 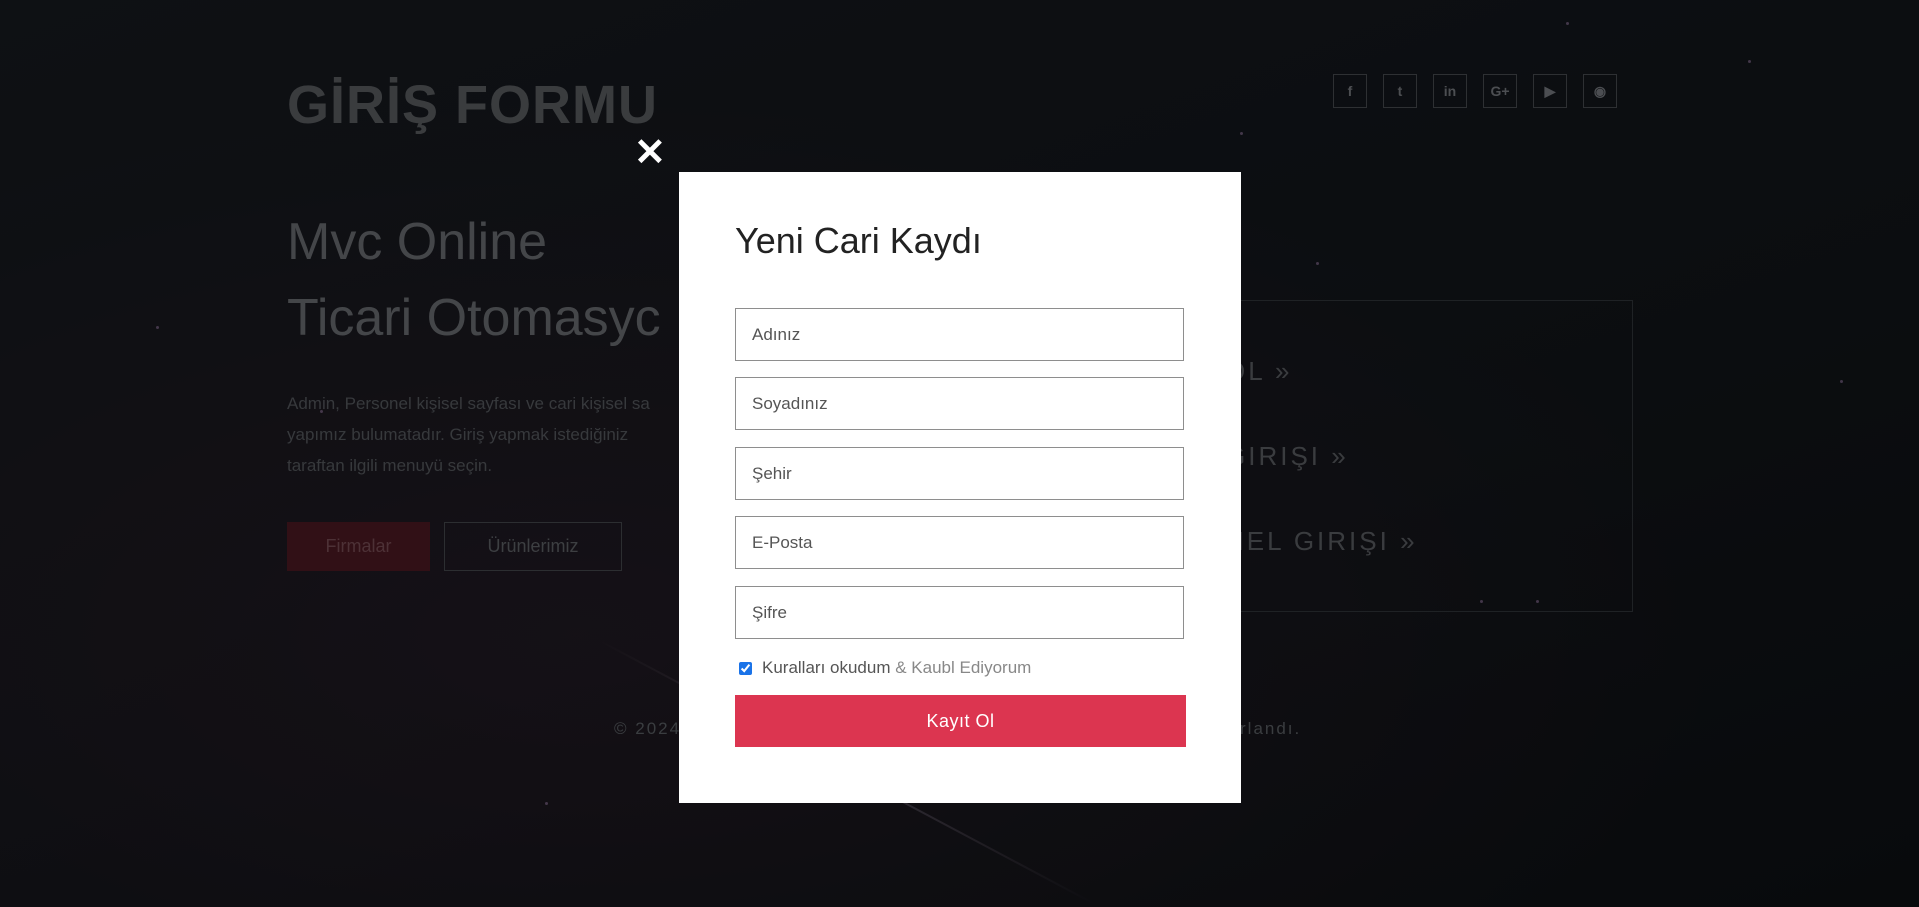 I want to click on first-name-input, so click(x=959, y=334).